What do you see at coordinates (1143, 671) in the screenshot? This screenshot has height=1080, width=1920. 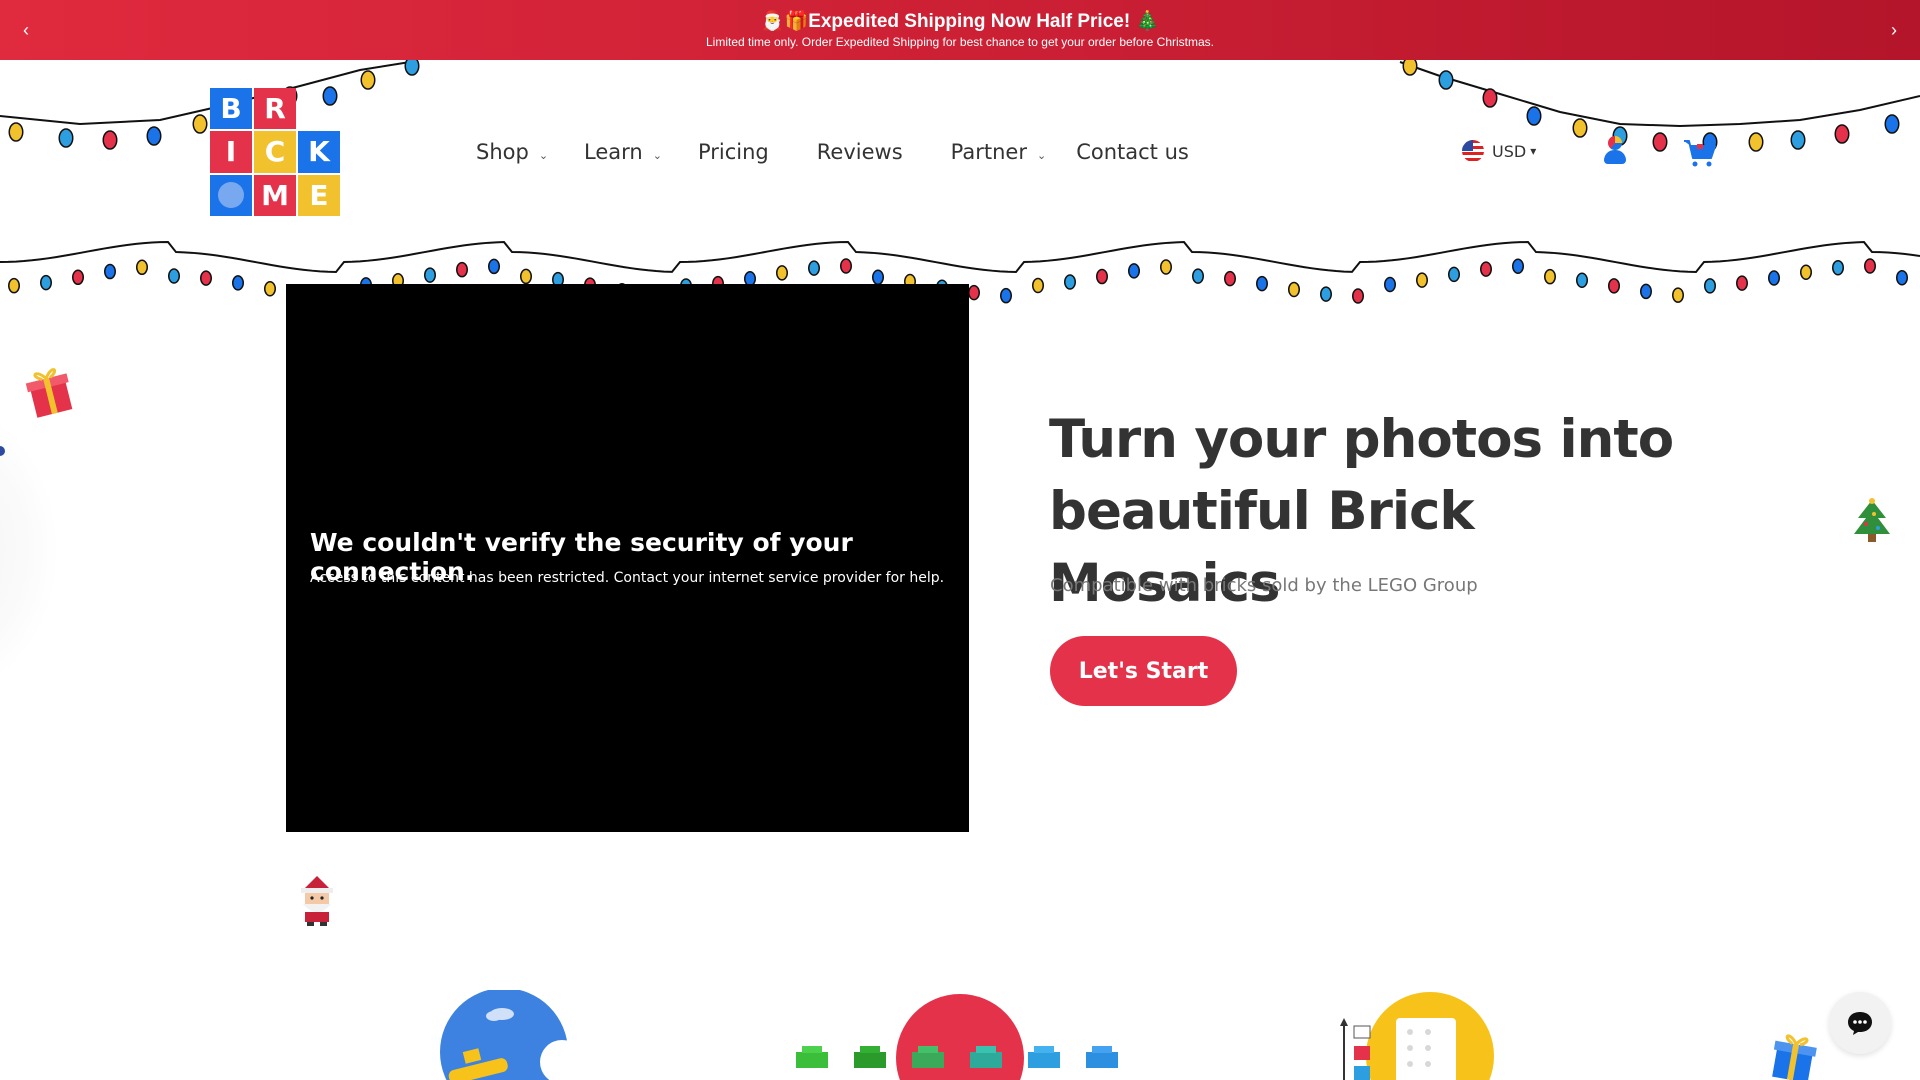 I see `lets-start-button: Let's Start` at bounding box center [1143, 671].